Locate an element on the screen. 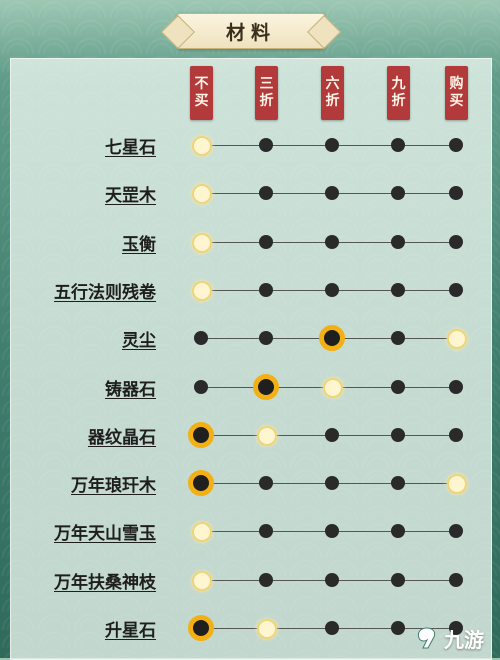  column-header-top: 不 is located at coordinates (201, 84).